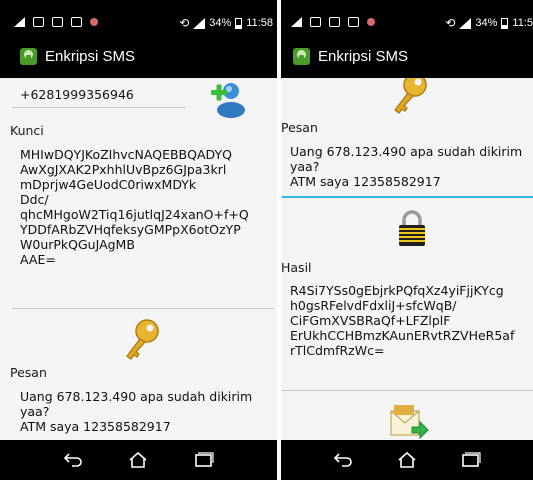 This screenshot has height=480, width=533. I want to click on padlock-icon, so click(412, 229).